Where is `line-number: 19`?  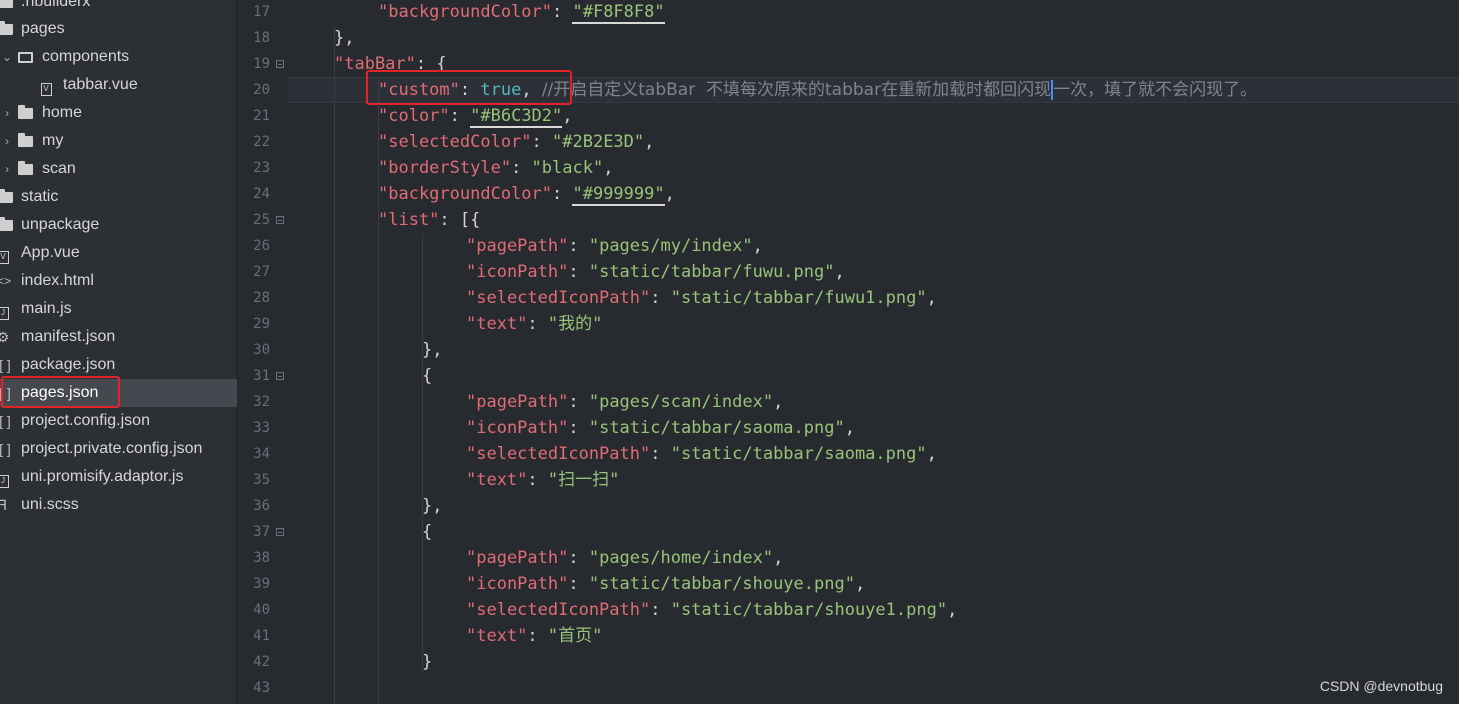
line-number: 19 is located at coordinates (261, 64).